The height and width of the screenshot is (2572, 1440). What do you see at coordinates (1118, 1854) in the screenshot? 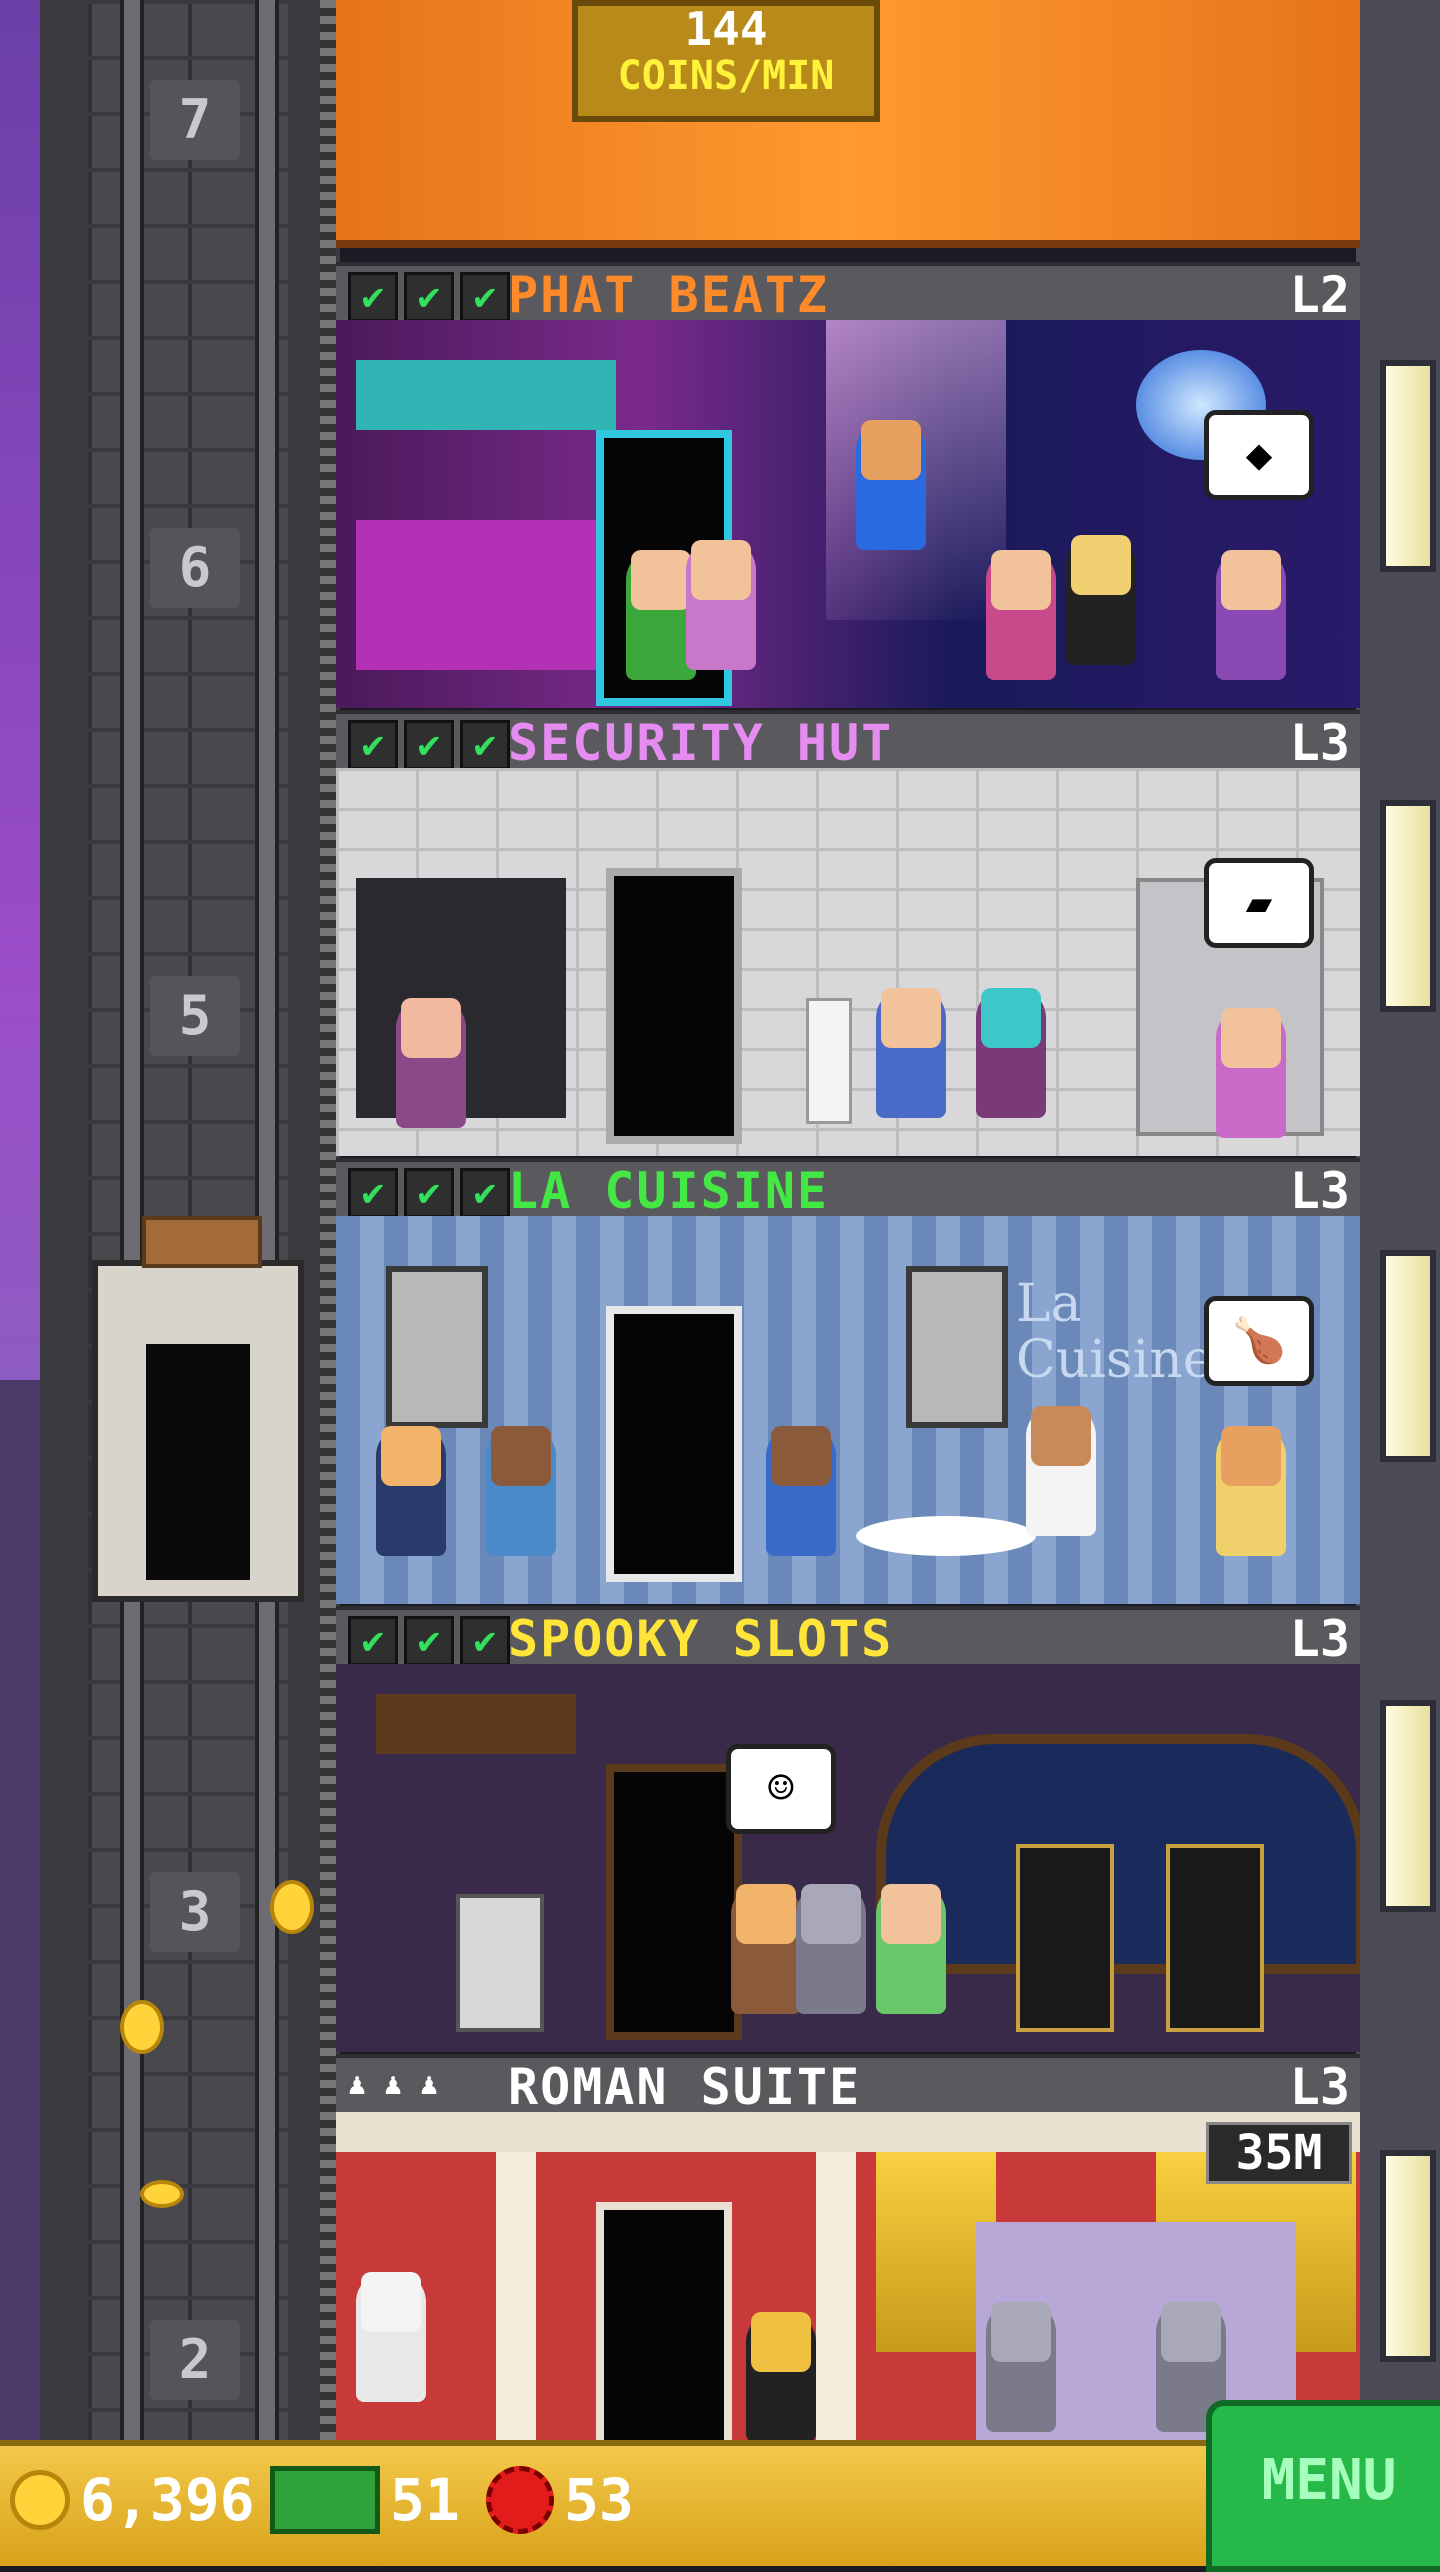
I see `arched-window` at bounding box center [1118, 1854].